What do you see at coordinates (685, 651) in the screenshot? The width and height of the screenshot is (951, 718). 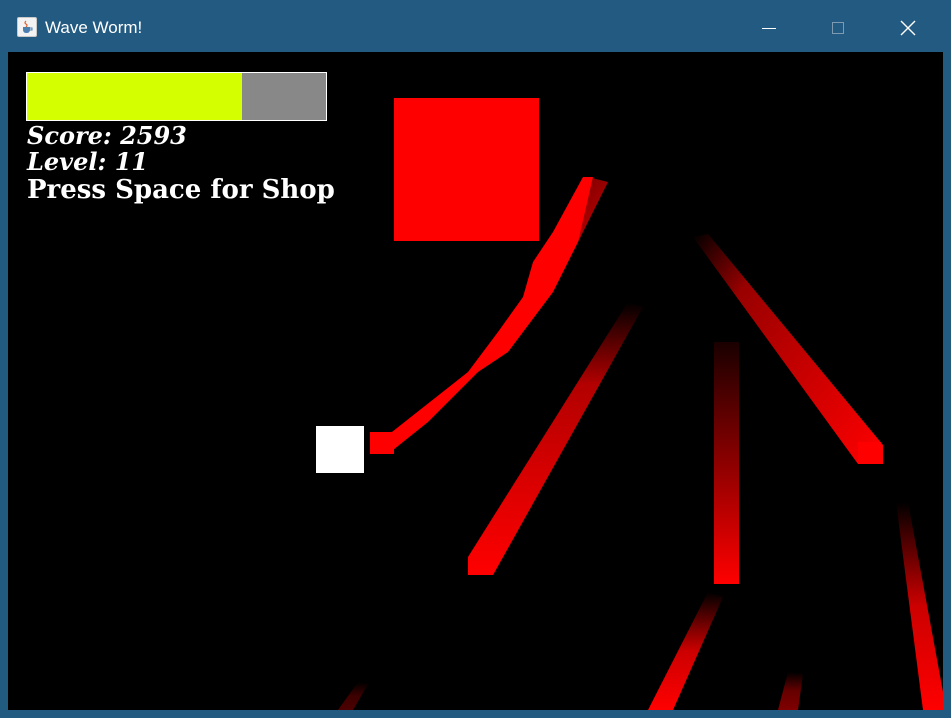 I see `enemy-worm-bottom-left` at bounding box center [685, 651].